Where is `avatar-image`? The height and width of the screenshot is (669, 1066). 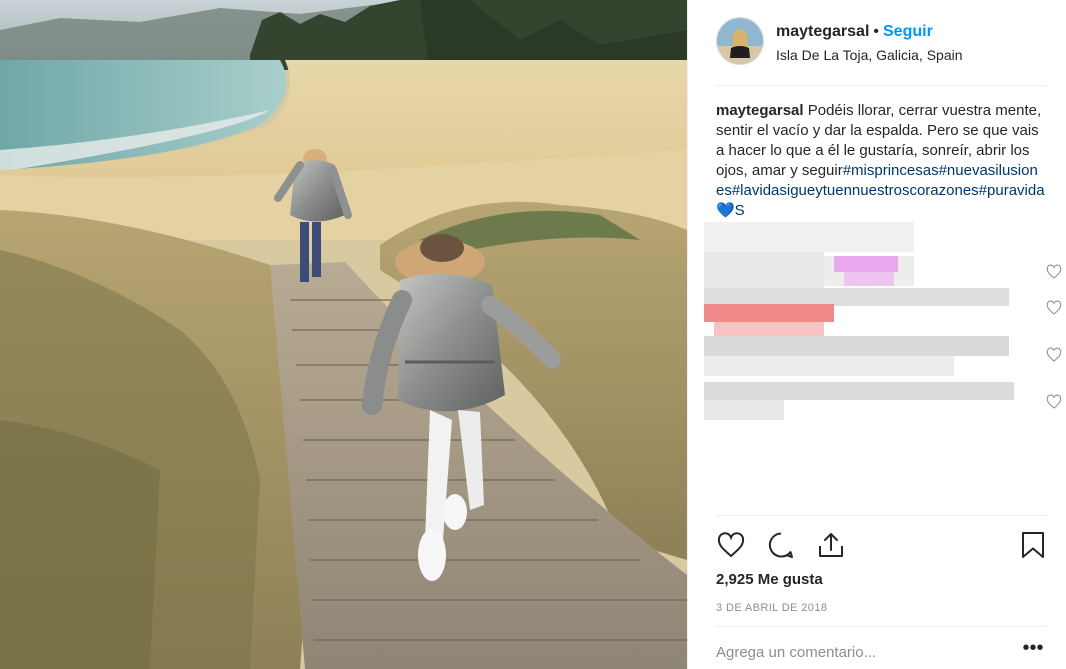 avatar-image is located at coordinates (740, 41).